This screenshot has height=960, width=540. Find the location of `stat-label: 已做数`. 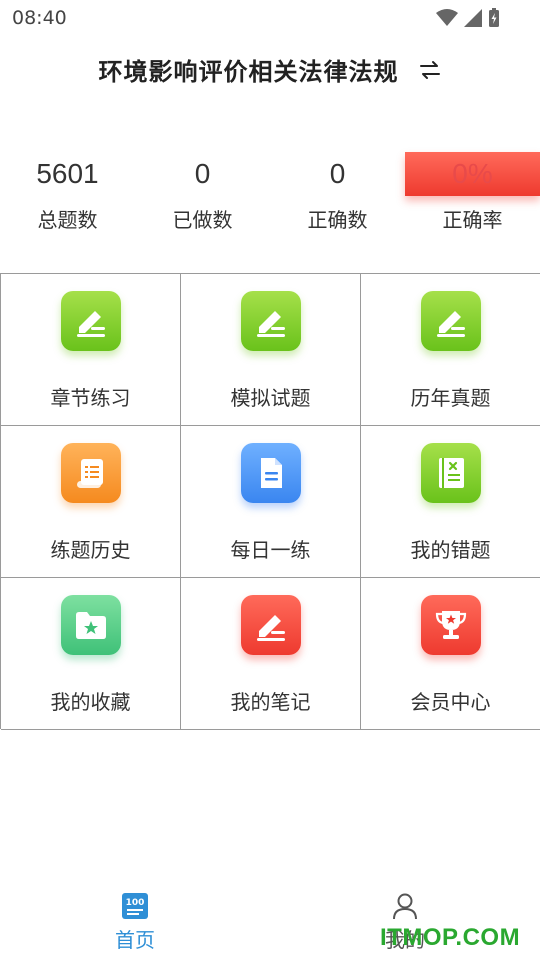

stat-label: 已做数 is located at coordinates (202, 220).